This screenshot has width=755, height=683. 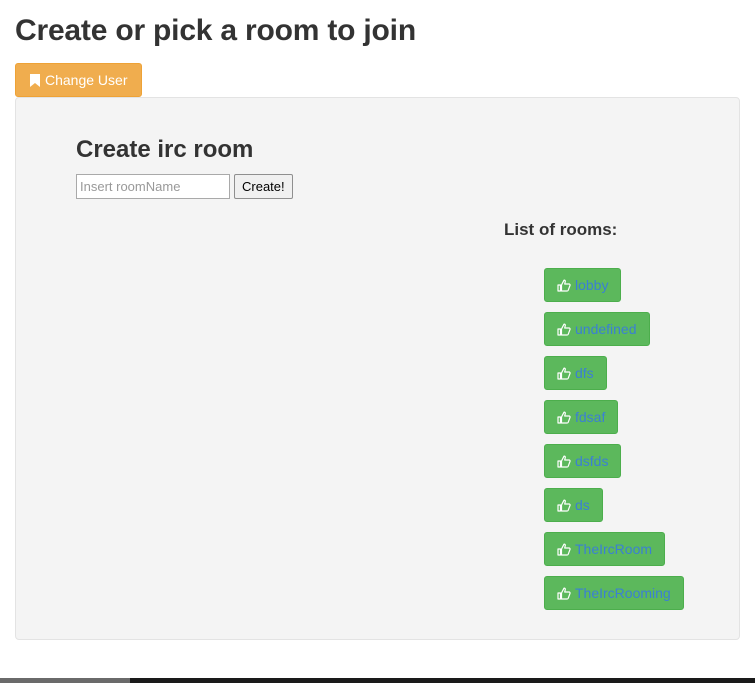 I want to click on list-item: dsfds, so click(x=614, y=461).